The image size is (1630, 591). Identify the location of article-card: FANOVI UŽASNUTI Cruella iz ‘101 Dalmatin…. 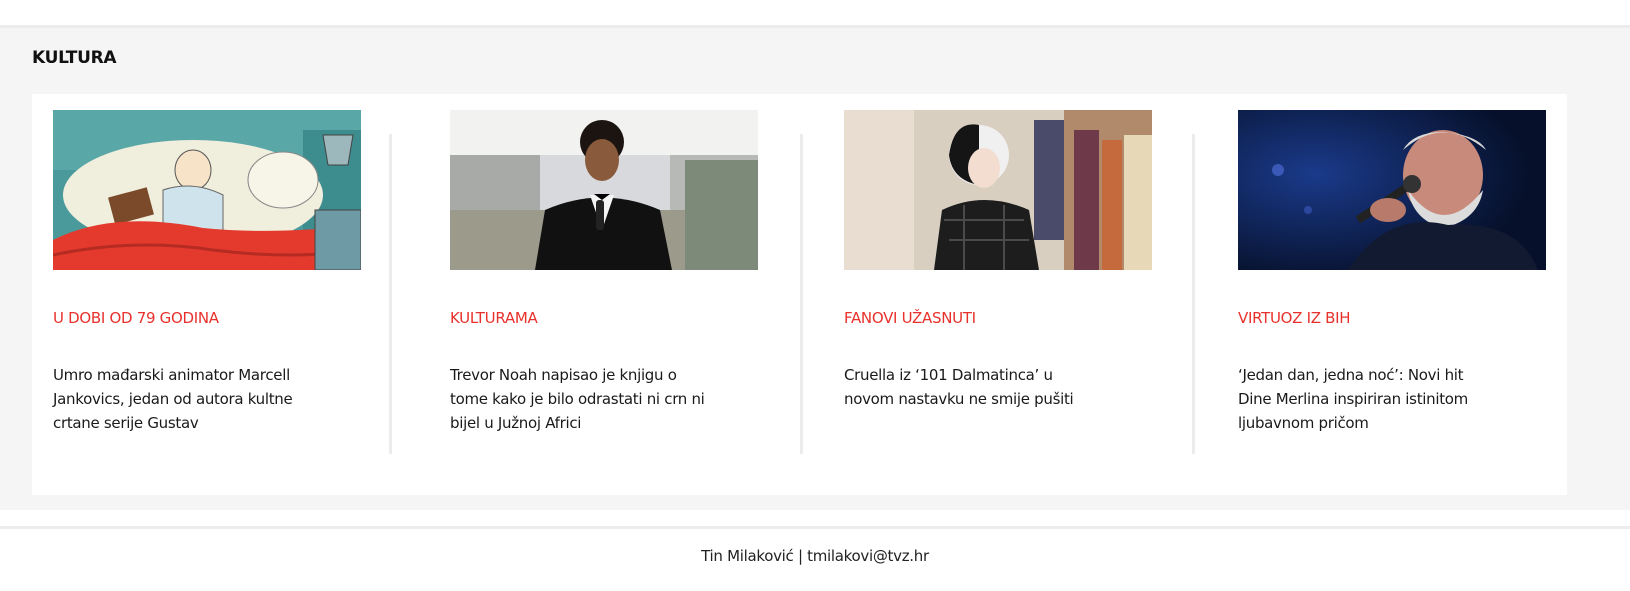
(998, 259).